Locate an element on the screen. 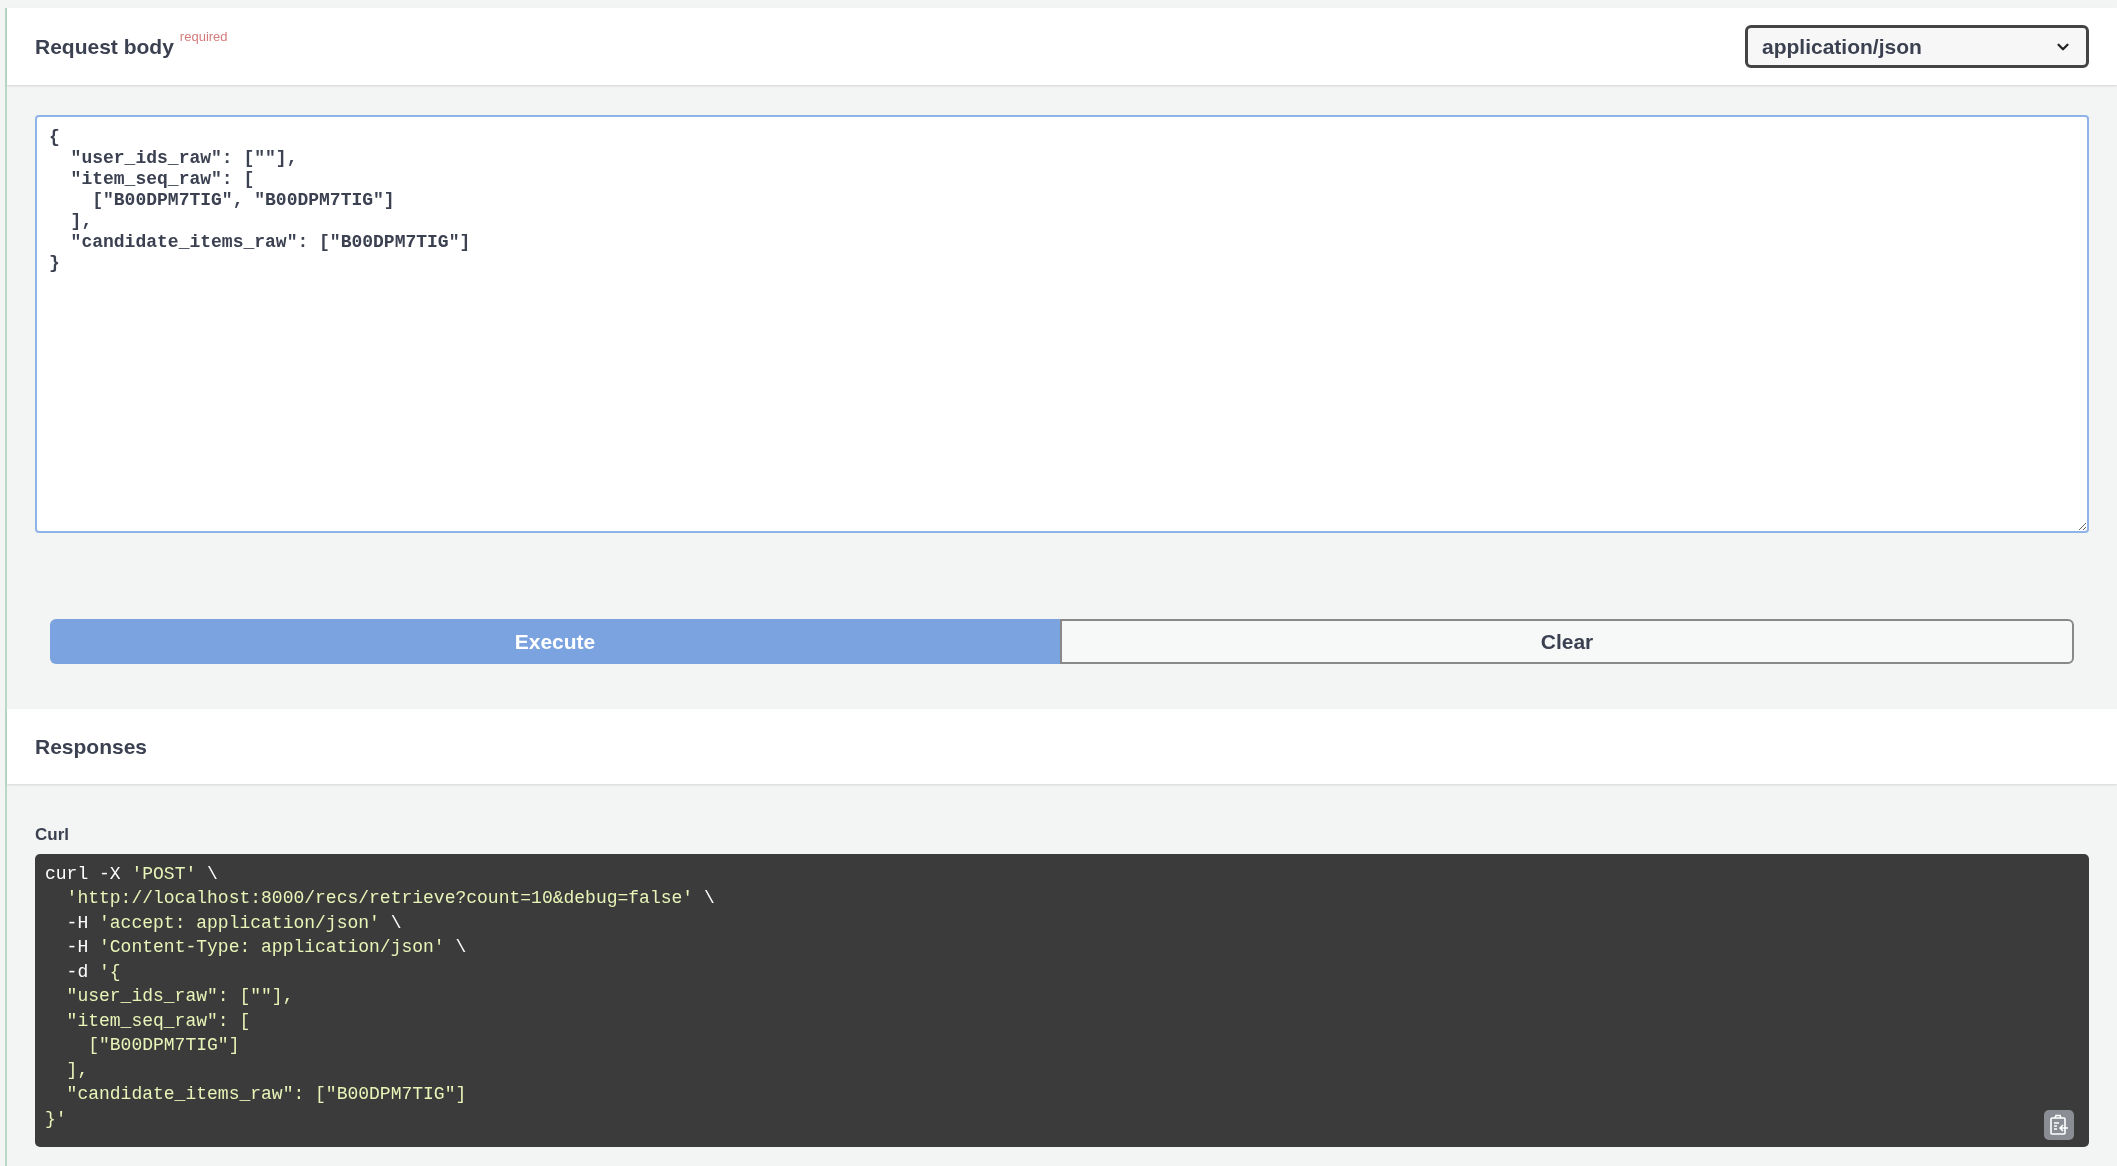 This screenshot has width=2117, height=1166. content-type-select: application/json is located at coordinates (1917, 46).